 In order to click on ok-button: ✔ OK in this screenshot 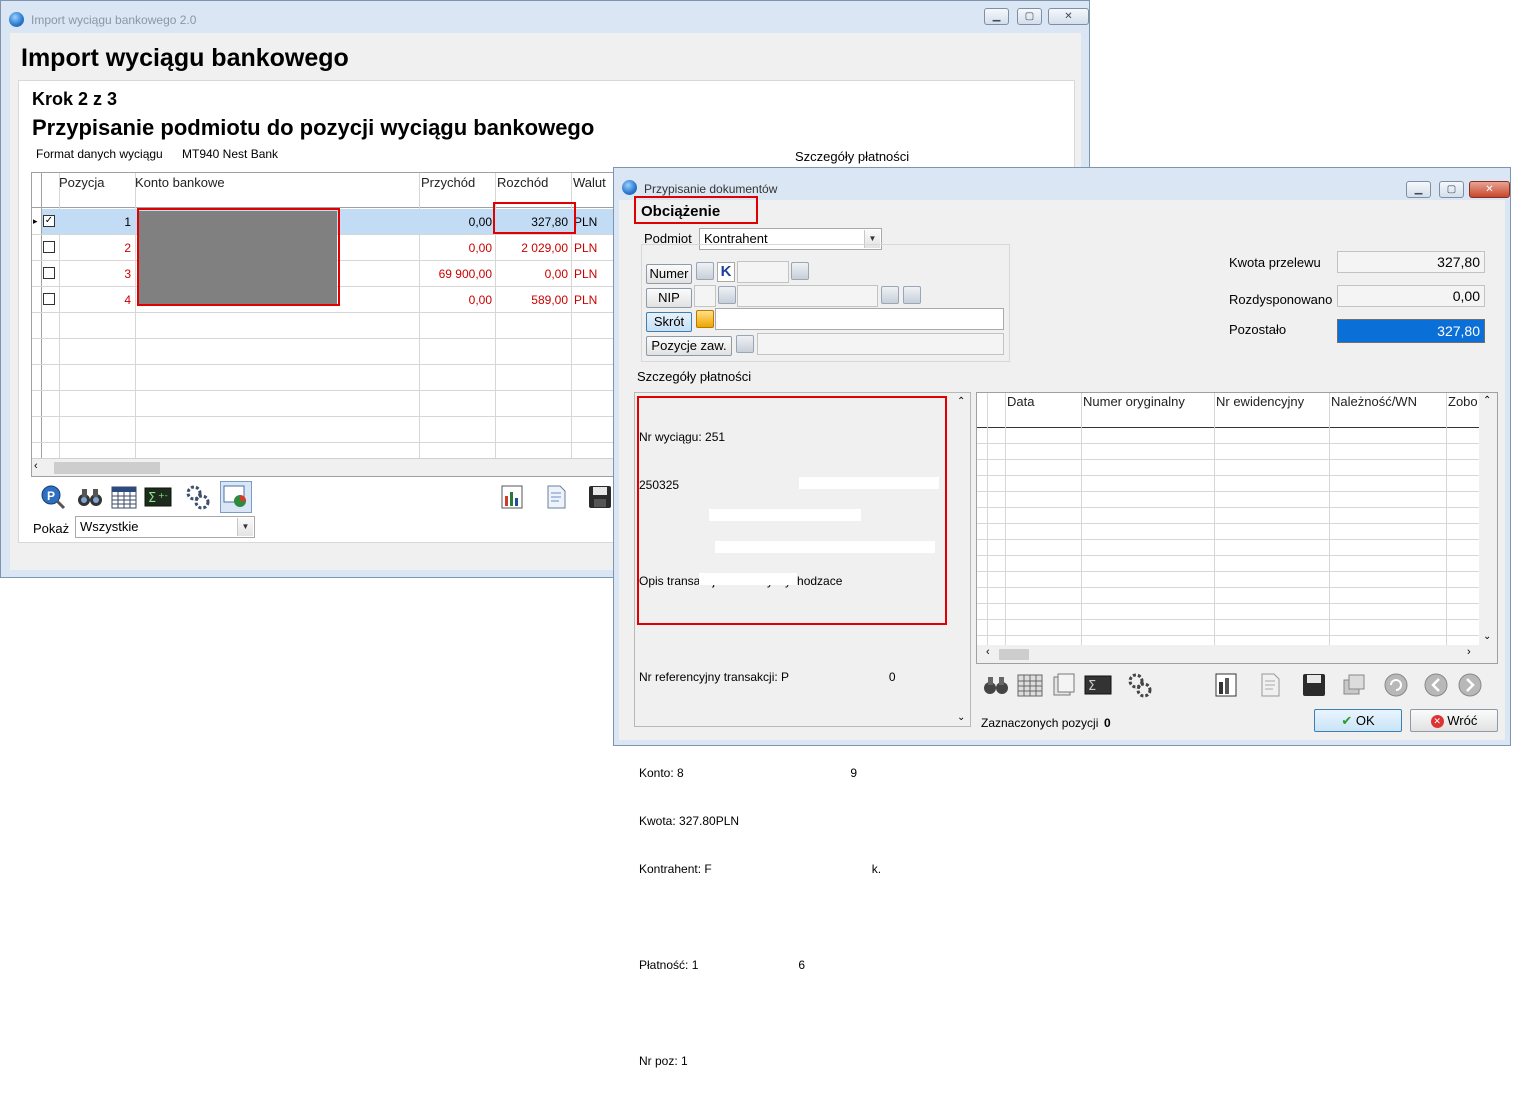, I will do `click(1358, 720)`.